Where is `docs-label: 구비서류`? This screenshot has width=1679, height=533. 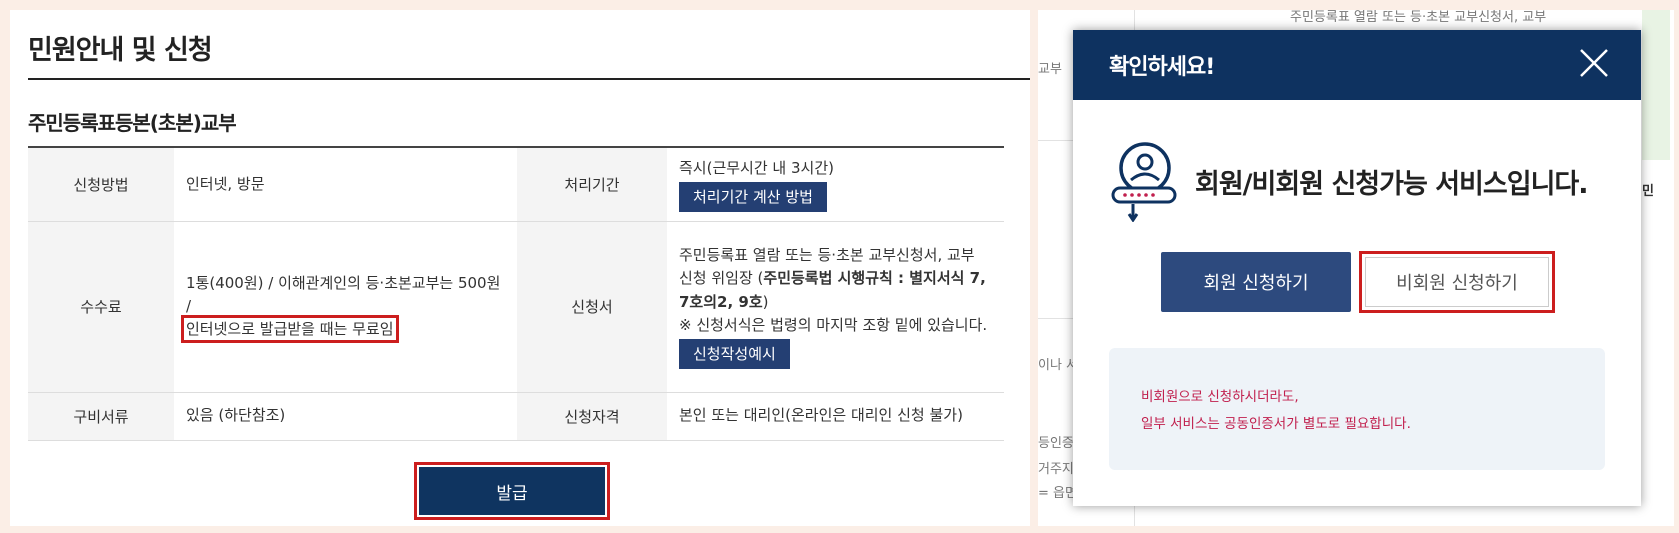 docs-label: 구비서류 is located at coordinates (101, 416).